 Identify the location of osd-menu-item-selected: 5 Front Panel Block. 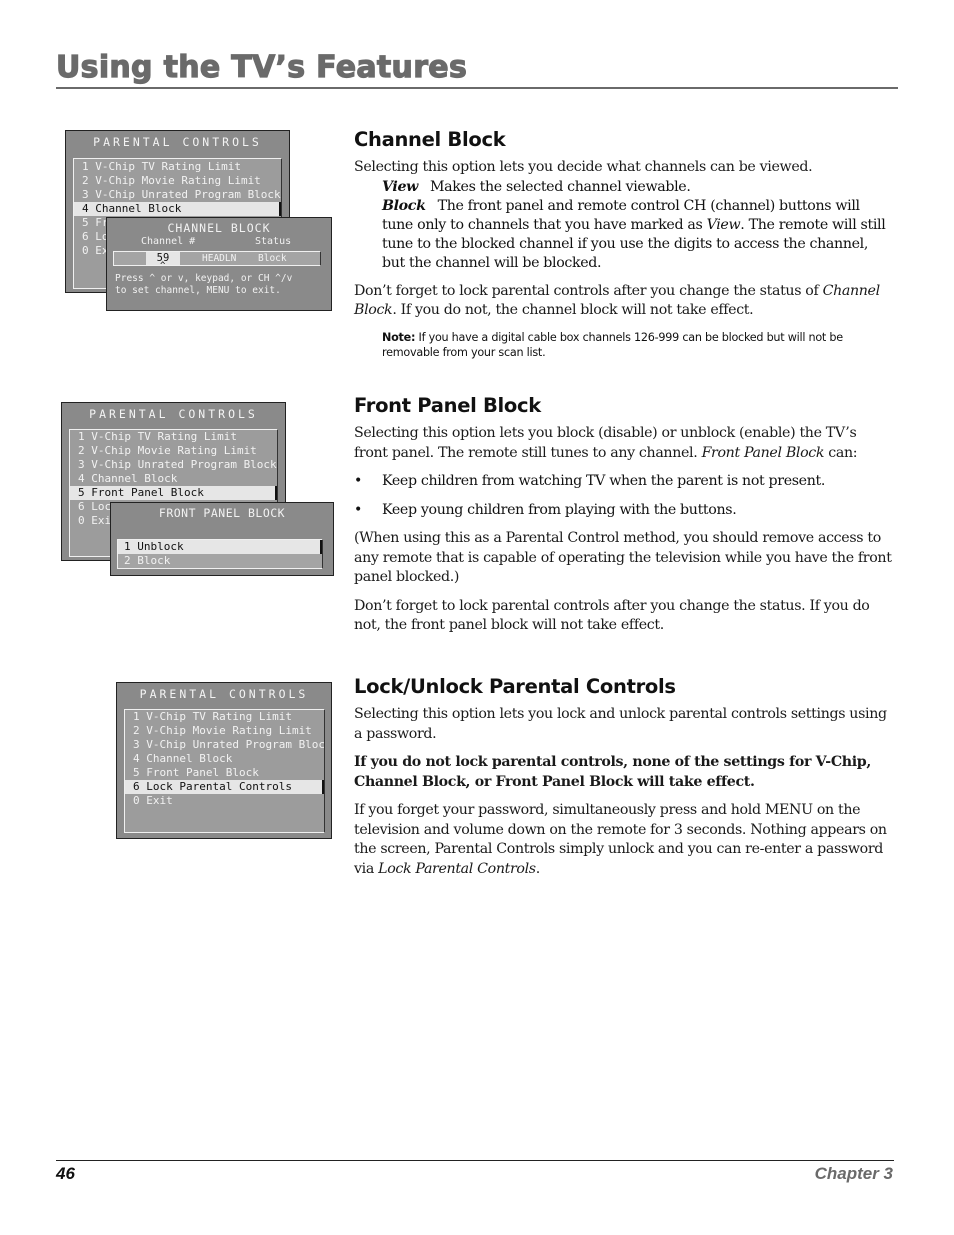
(173, 493).